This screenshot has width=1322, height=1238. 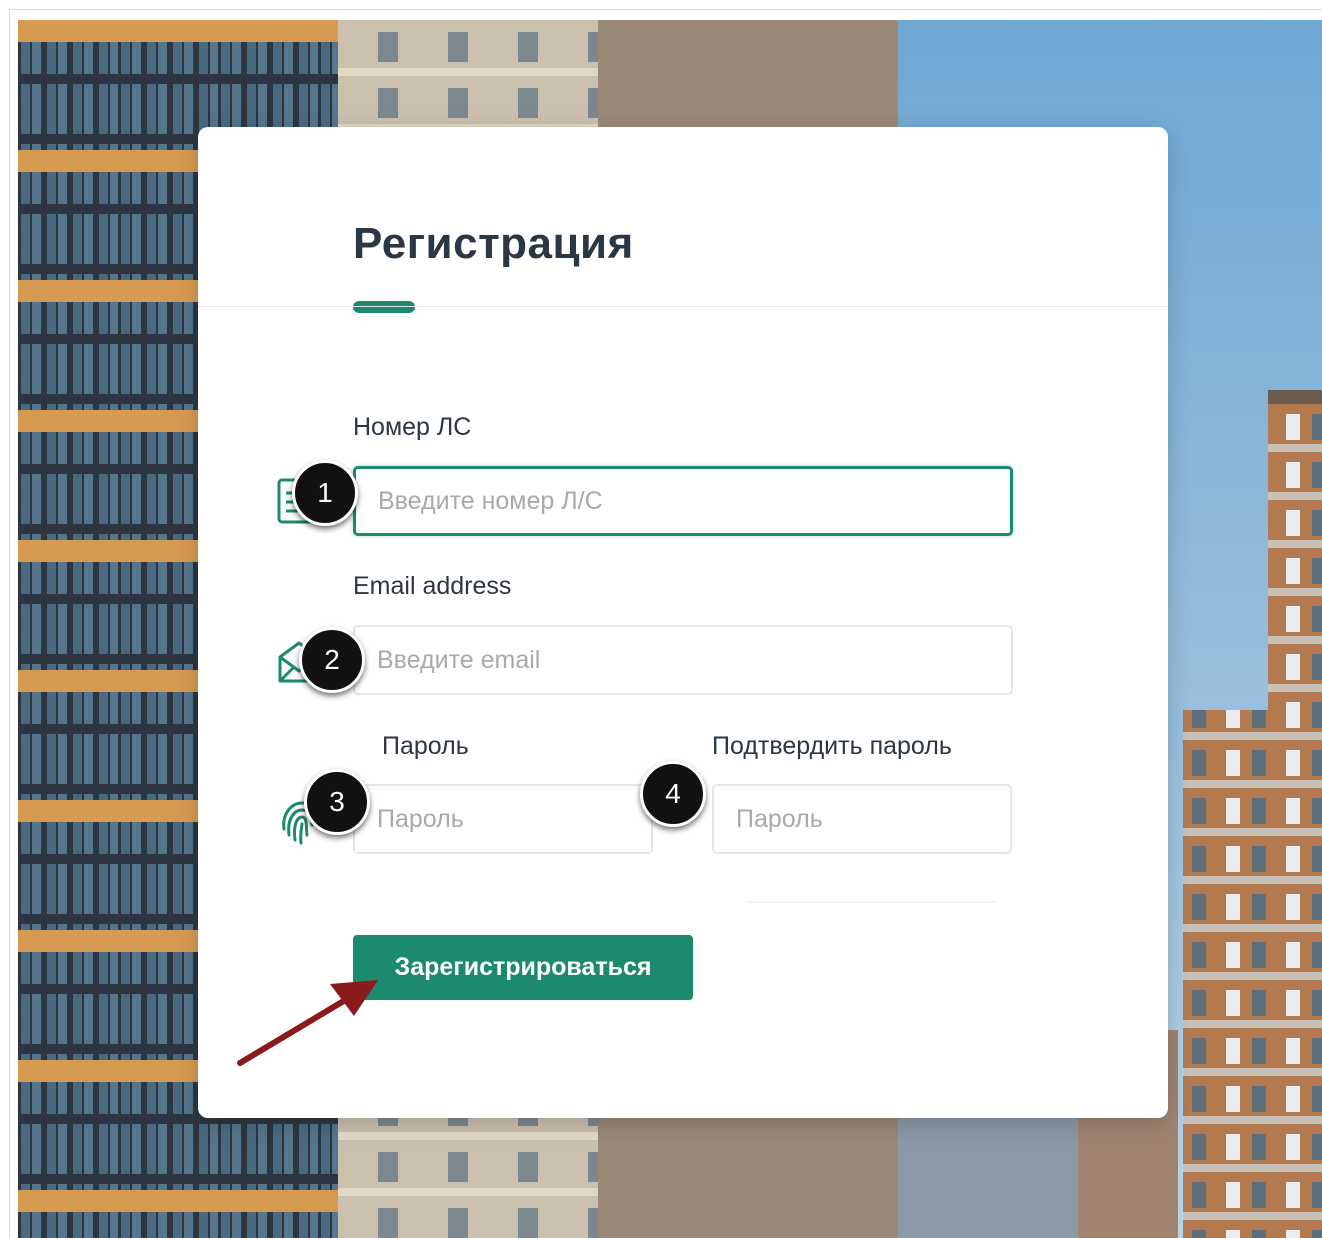 What do you see at coordinates (332, 660) in the screenshot?
I see `callout-badge-2: 2` at bounding box center [332, 660].